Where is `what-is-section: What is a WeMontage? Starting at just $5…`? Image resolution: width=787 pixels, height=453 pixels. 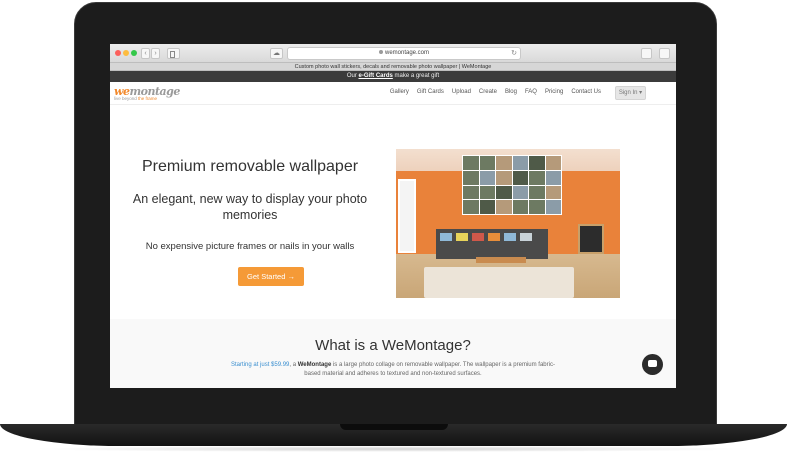
what-is-section: What is a WeMontage? Starting at just $5… is located at coordinates (393, 353).